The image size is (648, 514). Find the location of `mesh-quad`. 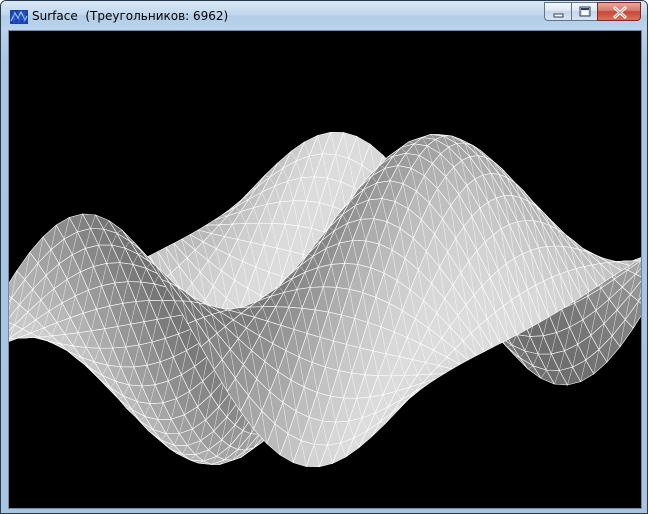

mesh-quad is located at coordinates (13, 339).